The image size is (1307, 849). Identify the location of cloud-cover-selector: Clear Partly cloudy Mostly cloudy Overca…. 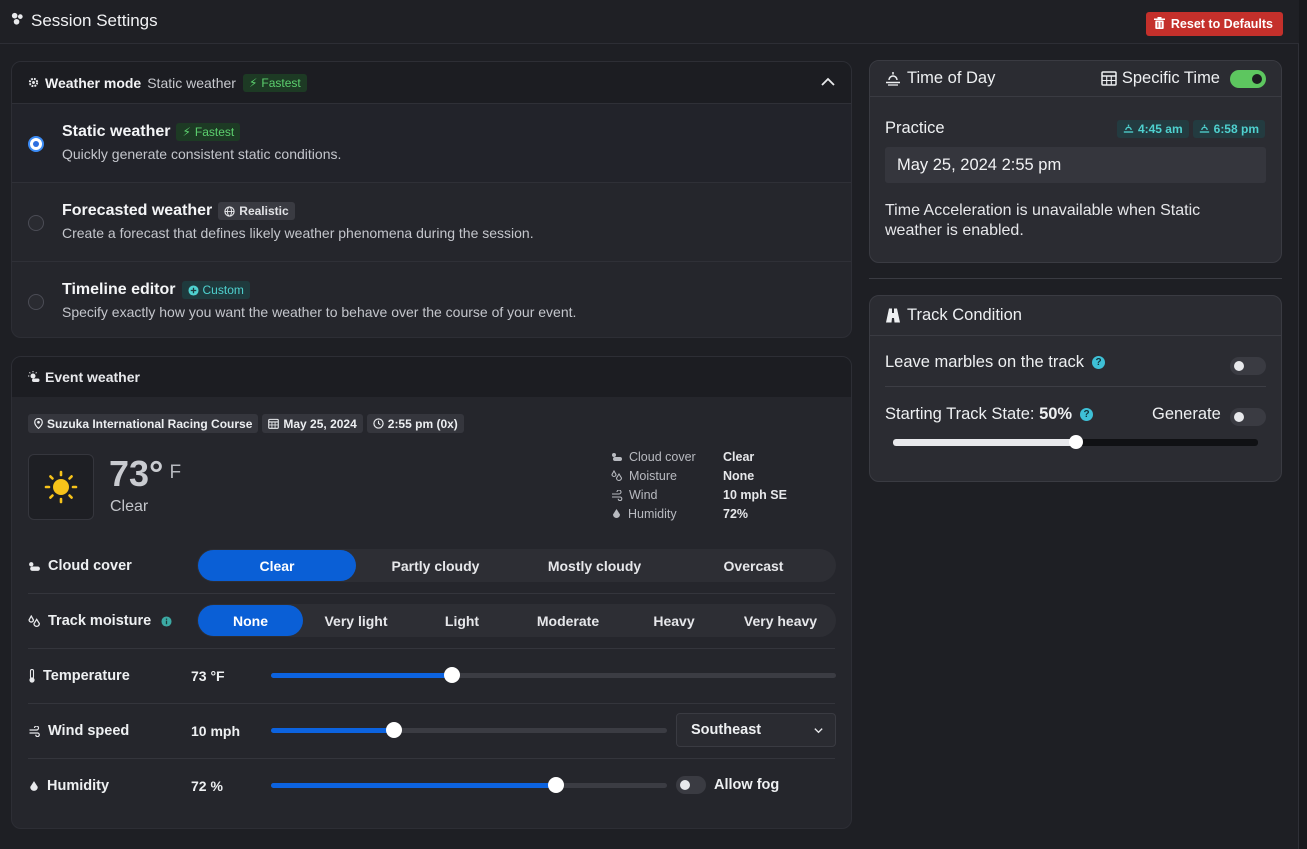
(516, 565).